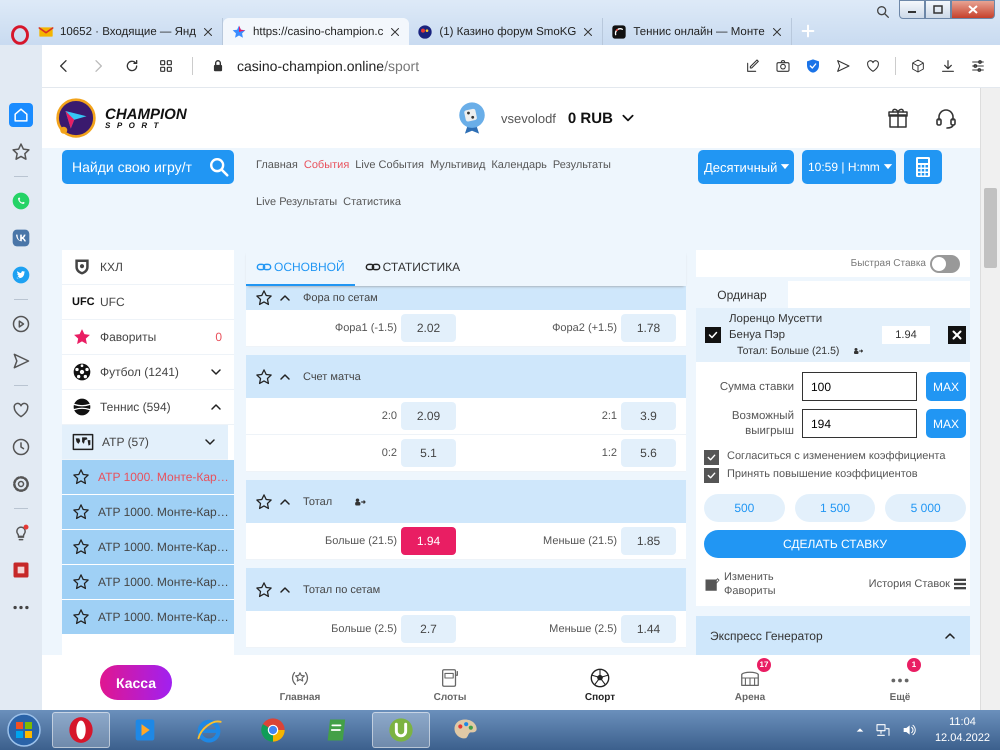 Image resolution: width=1000 pixels, height=750 pixels. What do you see at coordinates (948, 66) in the screenshot?
I see `download-icon` at bounding box center [948, 66].